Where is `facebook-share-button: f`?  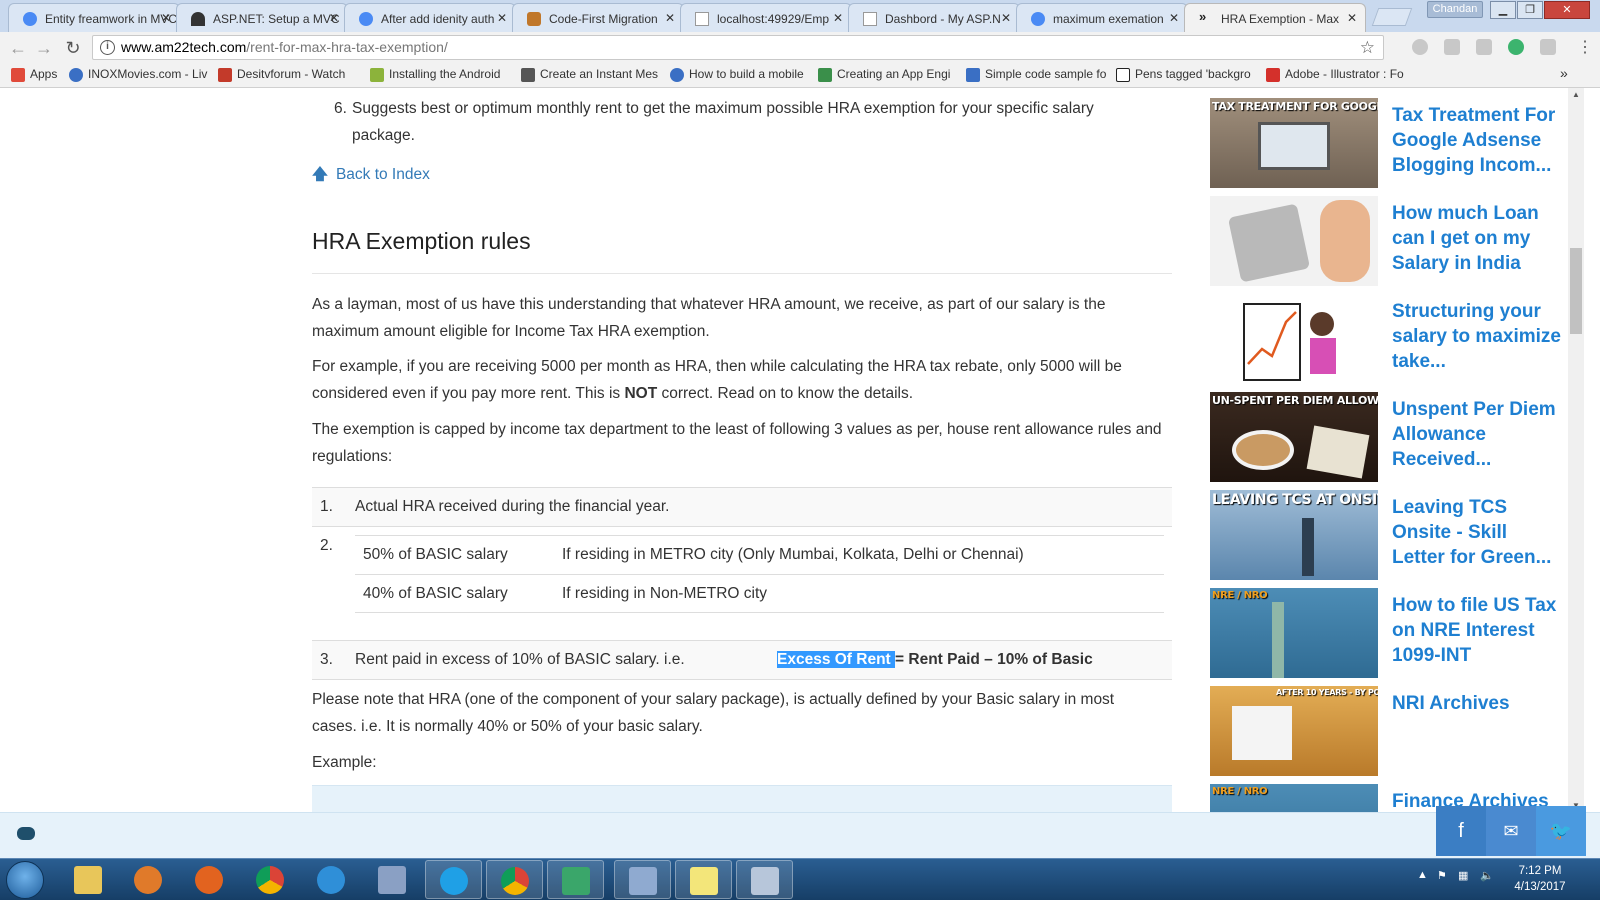 facebook-share-button: f is located at coordinates (1461, 831).